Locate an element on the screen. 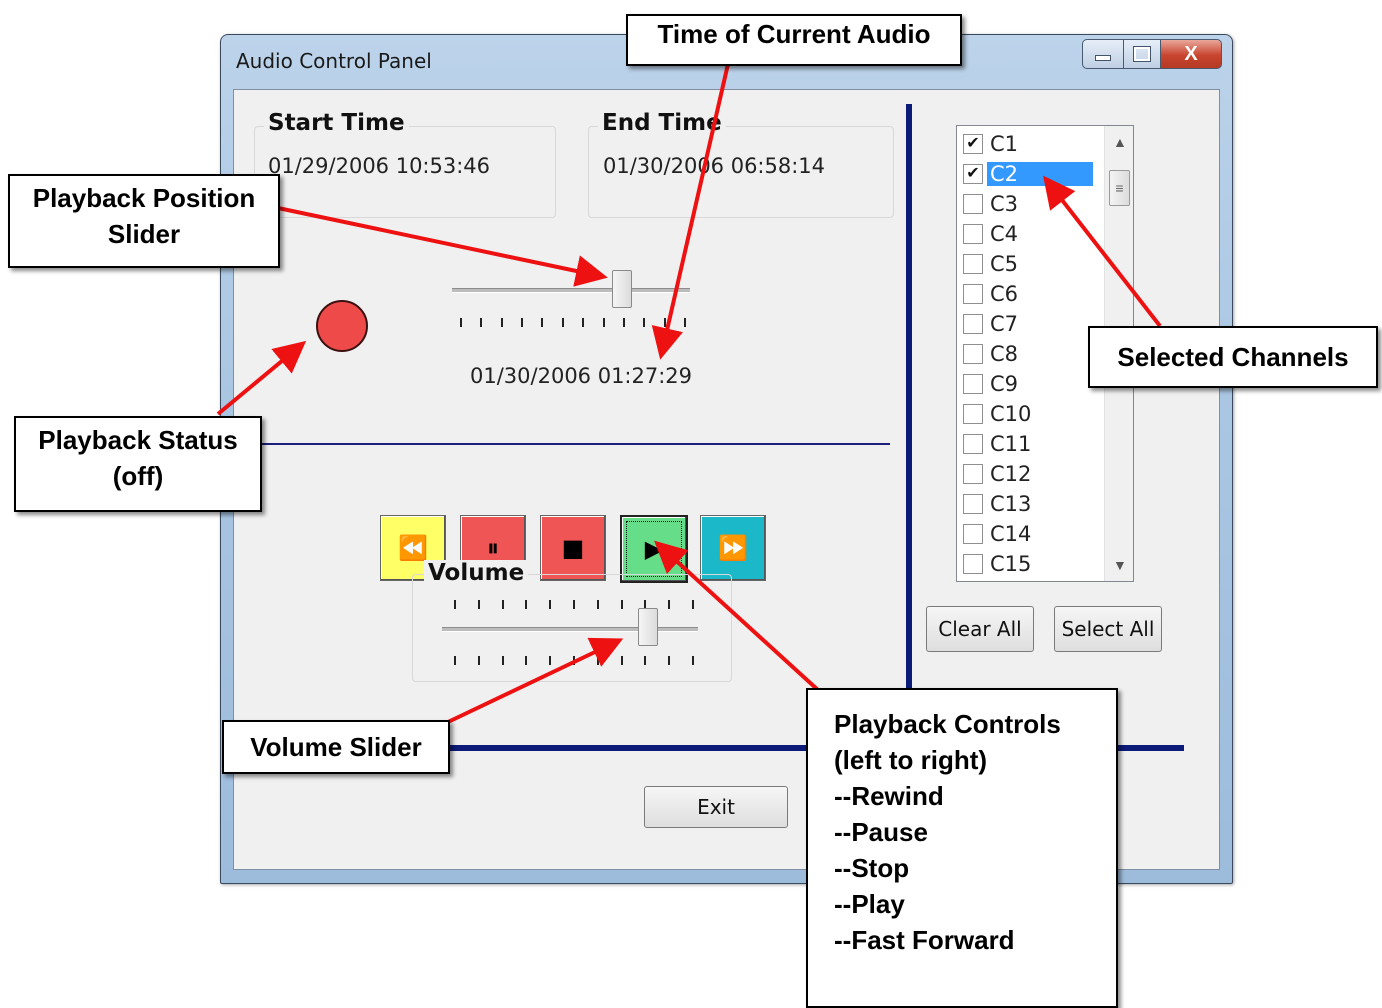  callout-playback-status-line1: Playback Status is located at coordinates (138, 440).